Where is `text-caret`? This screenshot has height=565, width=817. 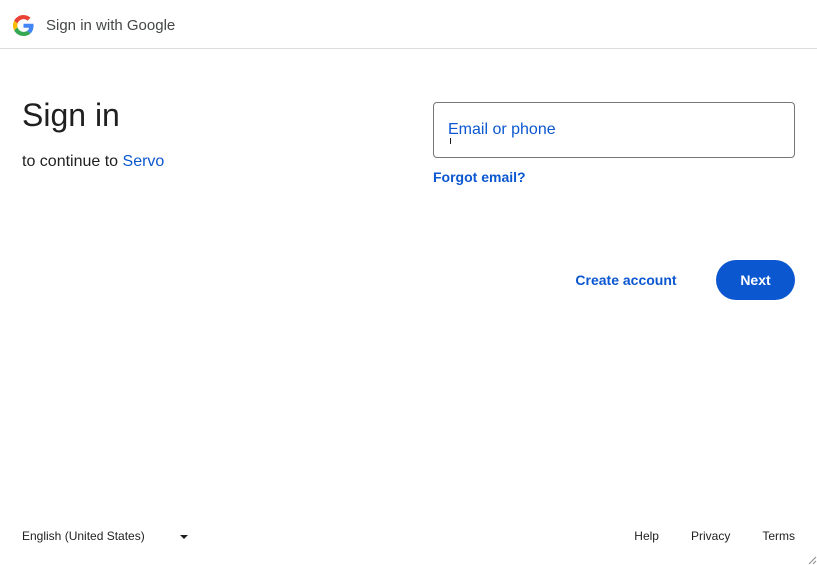
text-caret is located at coordinates (450, 141).